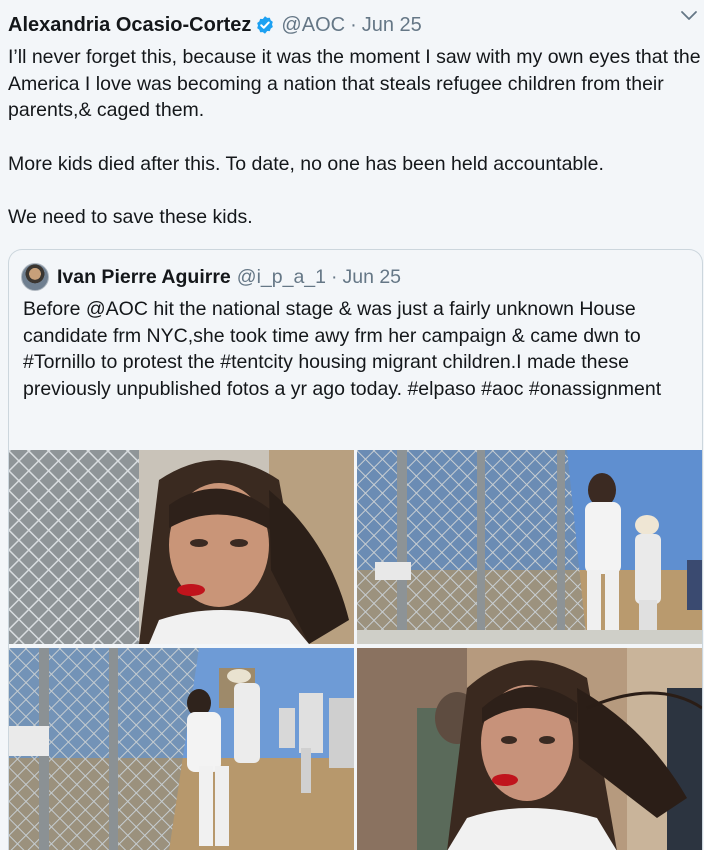 This screenshot has width=704, height=850. What do you see at coordinates (129, 25) in the screenshot?
I see `author-name: Alexandria Ocasio-Cortez` at bounding box center [129, 25].